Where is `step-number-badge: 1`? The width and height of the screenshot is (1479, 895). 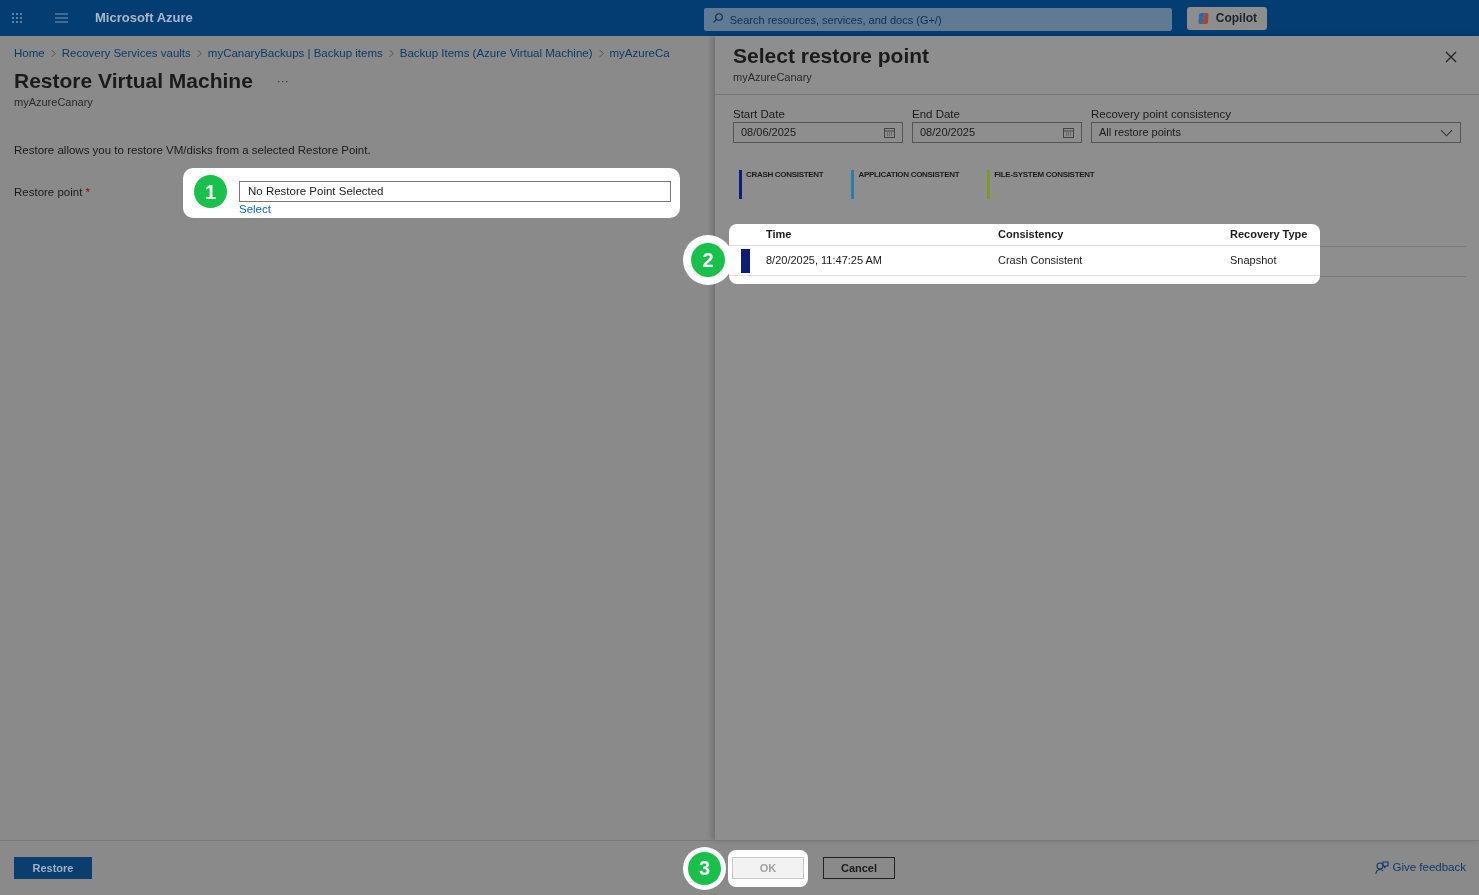
step-number-badge: 1 is located at coordinates (210, 191).